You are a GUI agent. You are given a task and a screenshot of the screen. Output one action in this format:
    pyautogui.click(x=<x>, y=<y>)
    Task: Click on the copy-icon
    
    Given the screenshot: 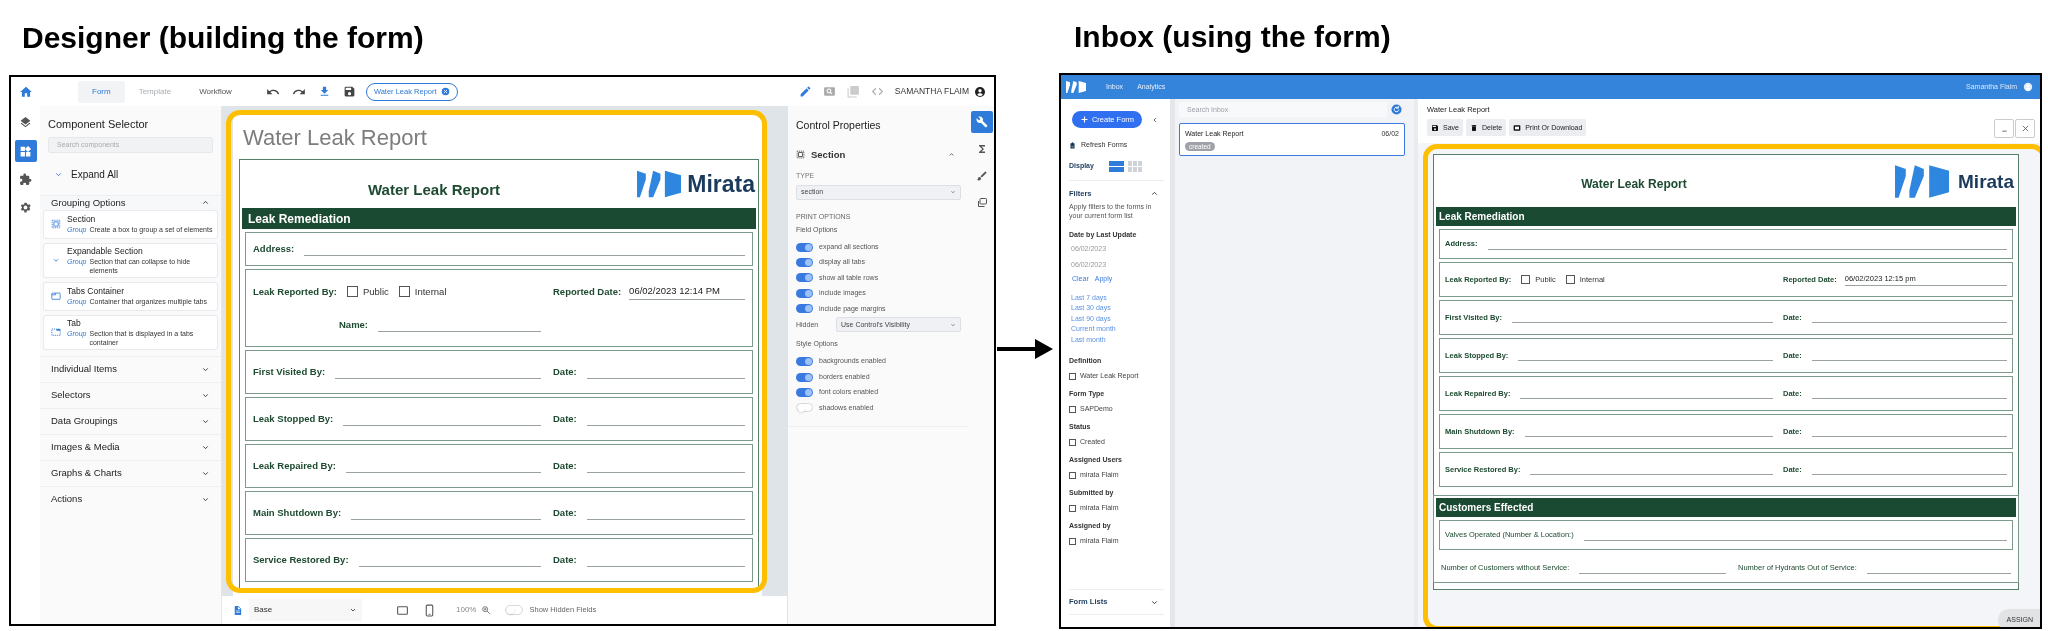 What is the action you would take?
    pyautogui.click(x=981, y=203)
    